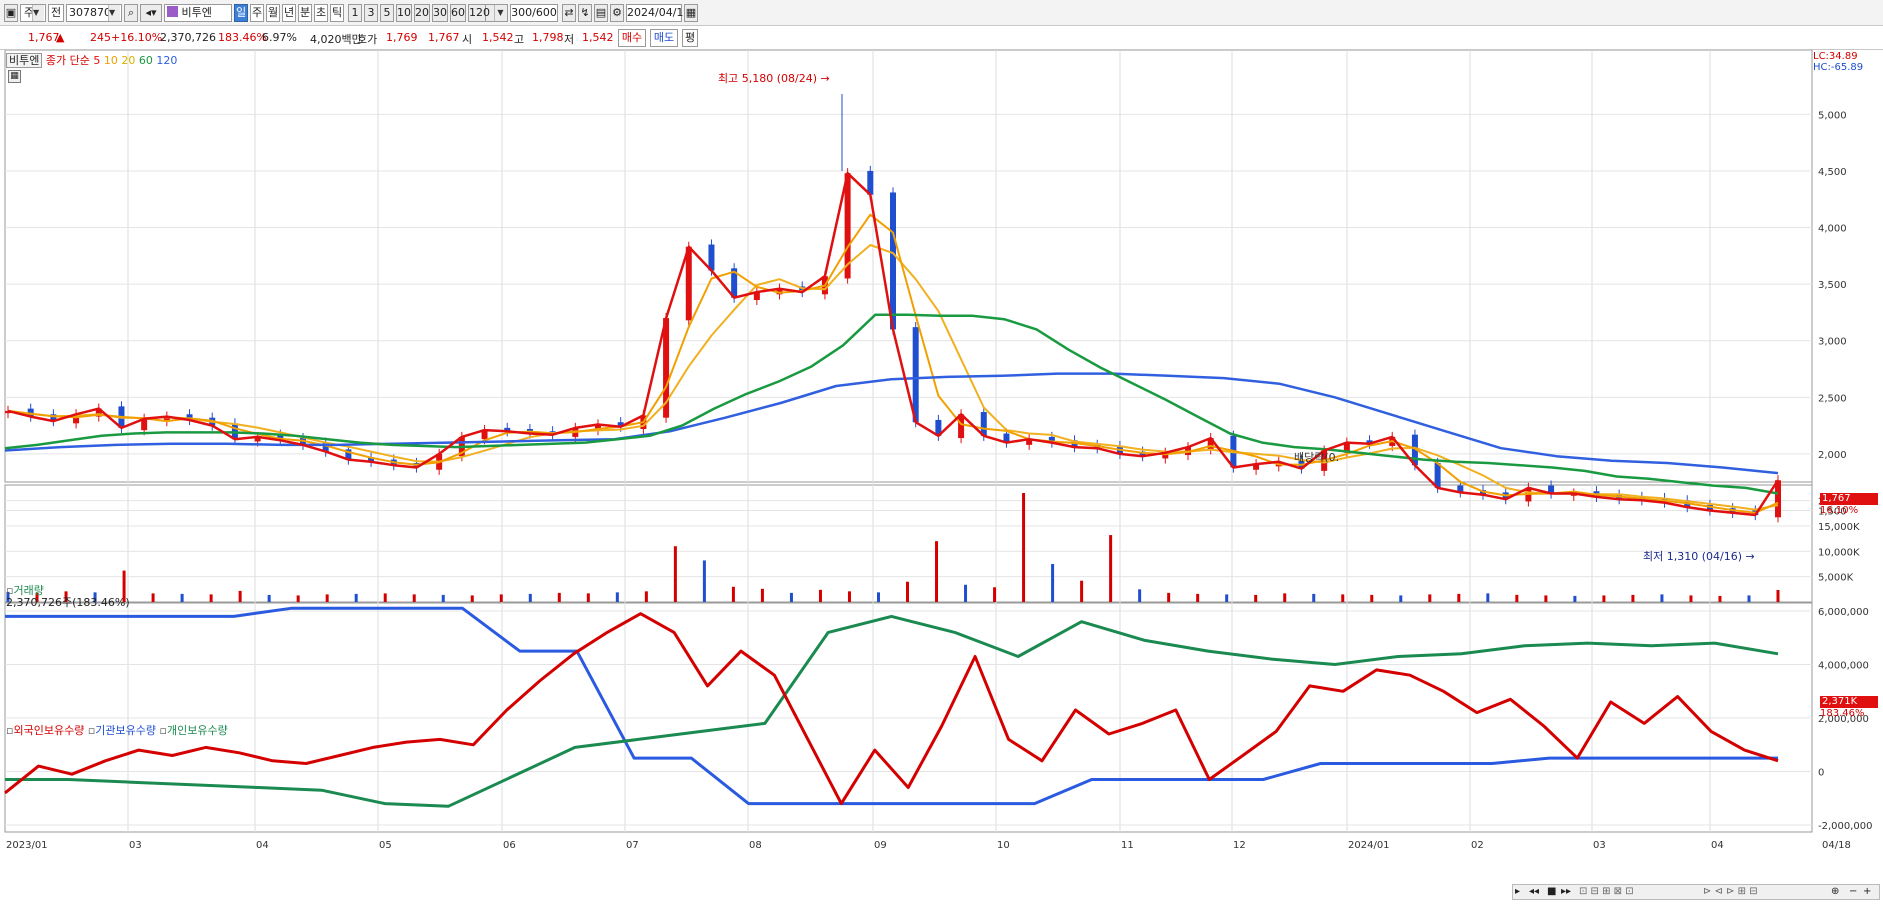  Describe the element at coordinates (128, 60) in the screenshot. I see `ma20-legend: 20` at that location.